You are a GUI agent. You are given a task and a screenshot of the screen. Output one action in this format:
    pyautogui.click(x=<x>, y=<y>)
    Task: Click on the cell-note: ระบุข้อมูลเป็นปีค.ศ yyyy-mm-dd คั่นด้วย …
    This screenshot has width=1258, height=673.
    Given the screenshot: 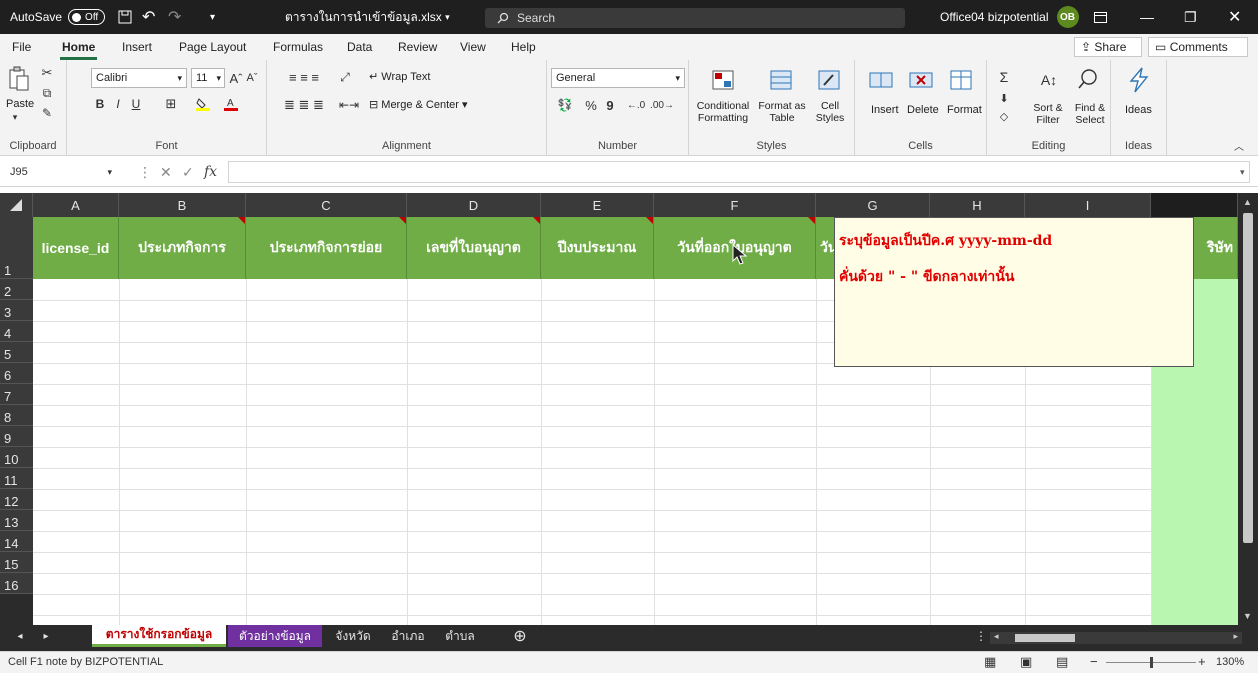 What is the action you would take?
    pyautogui.click(x=1014, y=292)
    